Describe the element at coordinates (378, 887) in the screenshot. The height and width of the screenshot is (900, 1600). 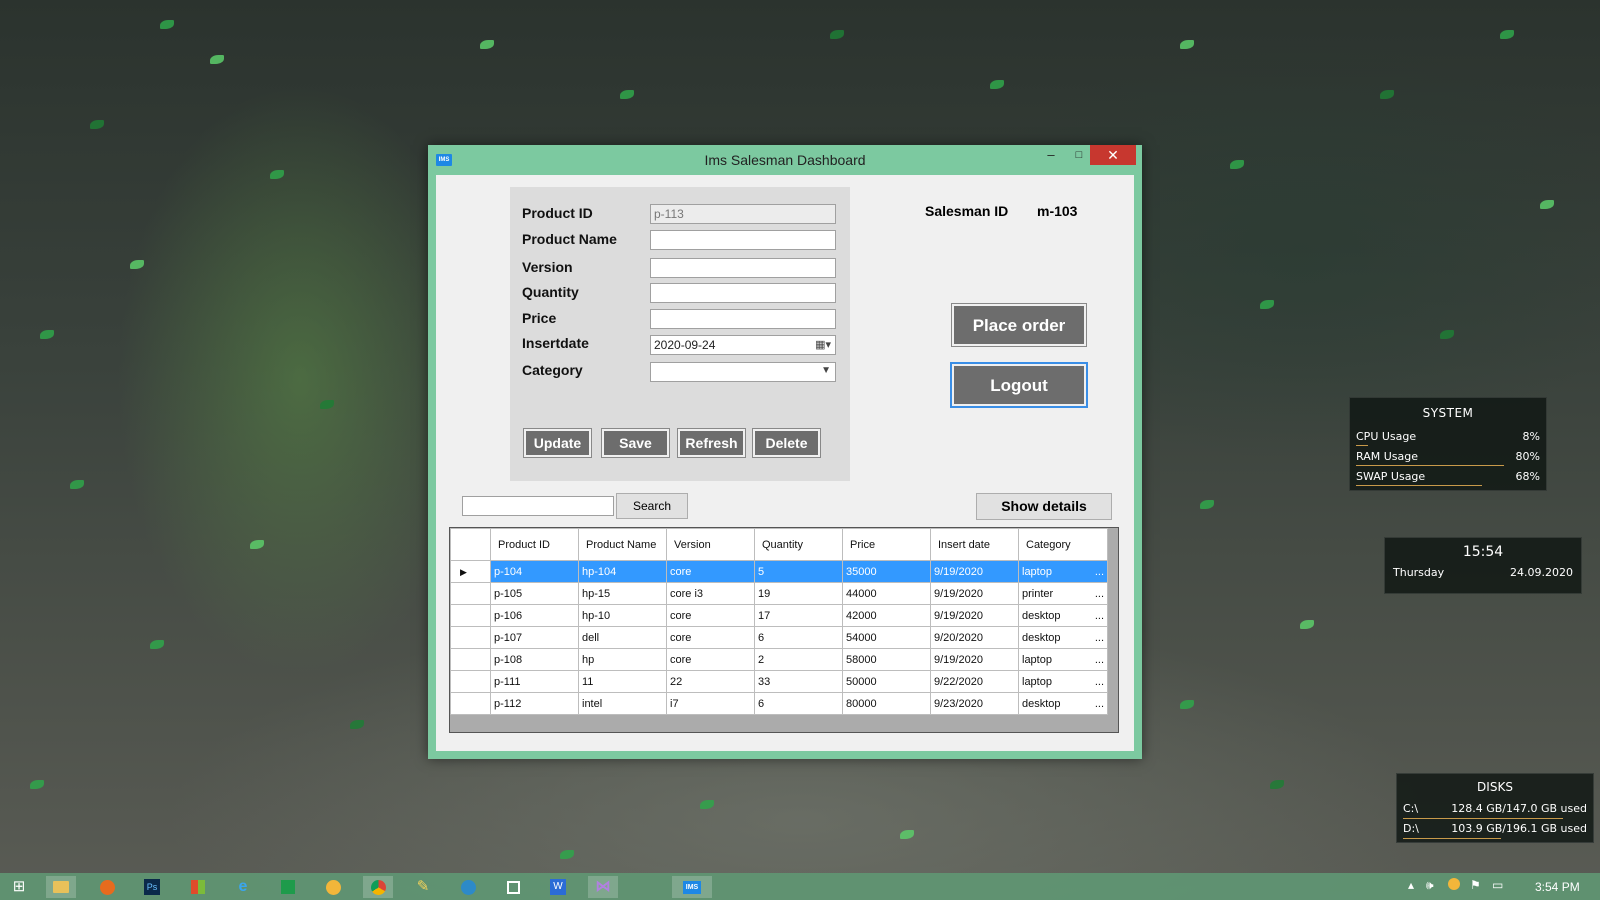
I see `chrome-icon` at that location.